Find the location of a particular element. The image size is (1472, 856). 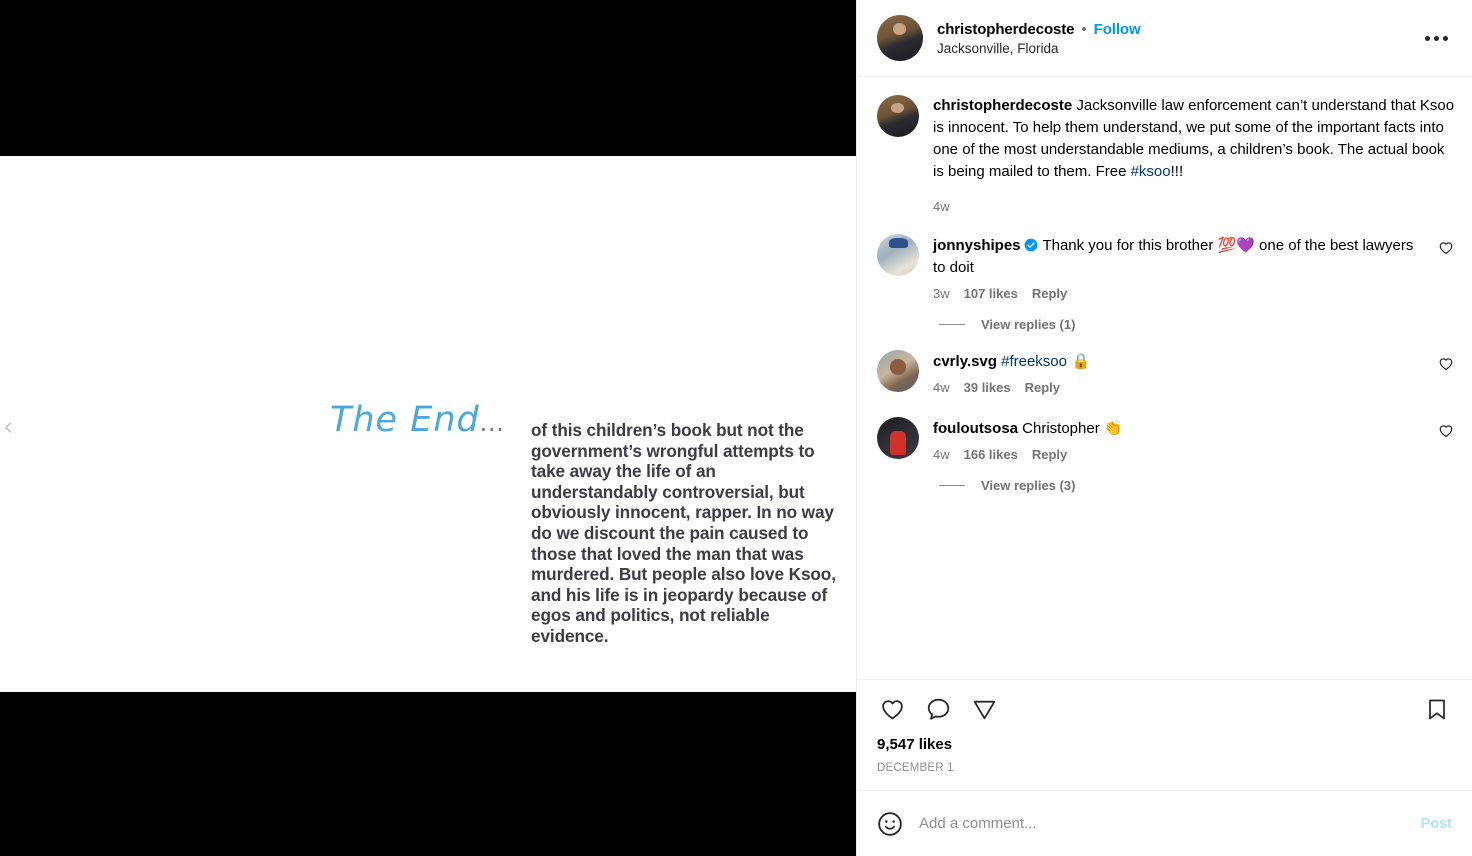

comment-username: cvrly.svg is located at coordinates (965, 361).